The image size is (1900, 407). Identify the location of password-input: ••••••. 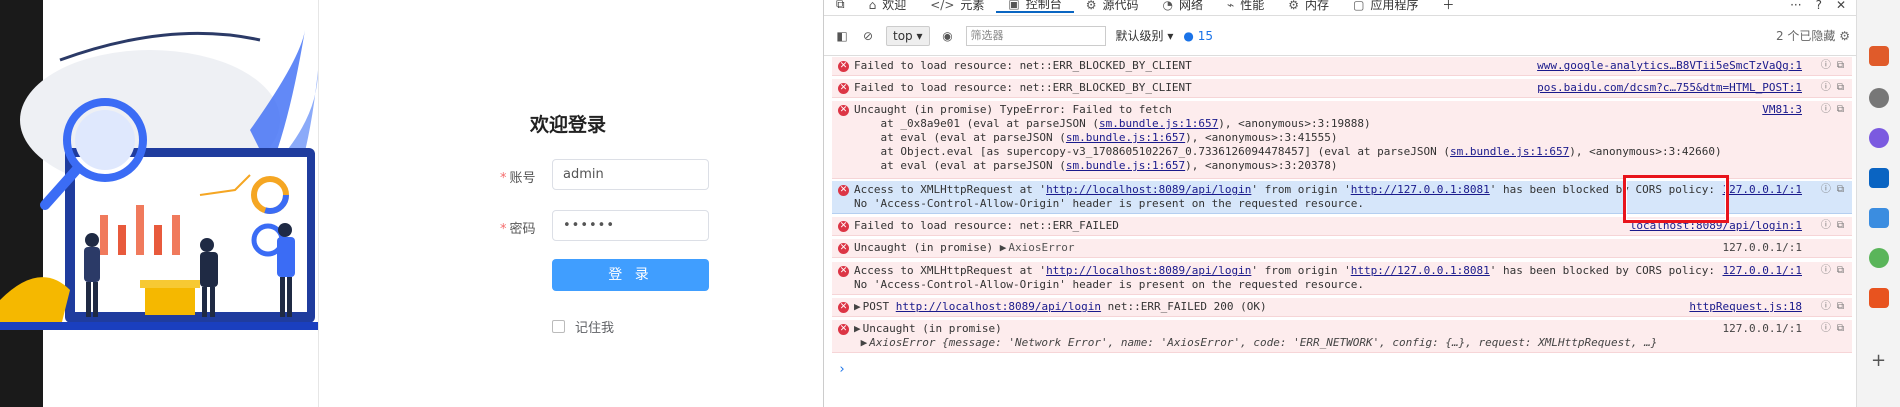
(630, 225).